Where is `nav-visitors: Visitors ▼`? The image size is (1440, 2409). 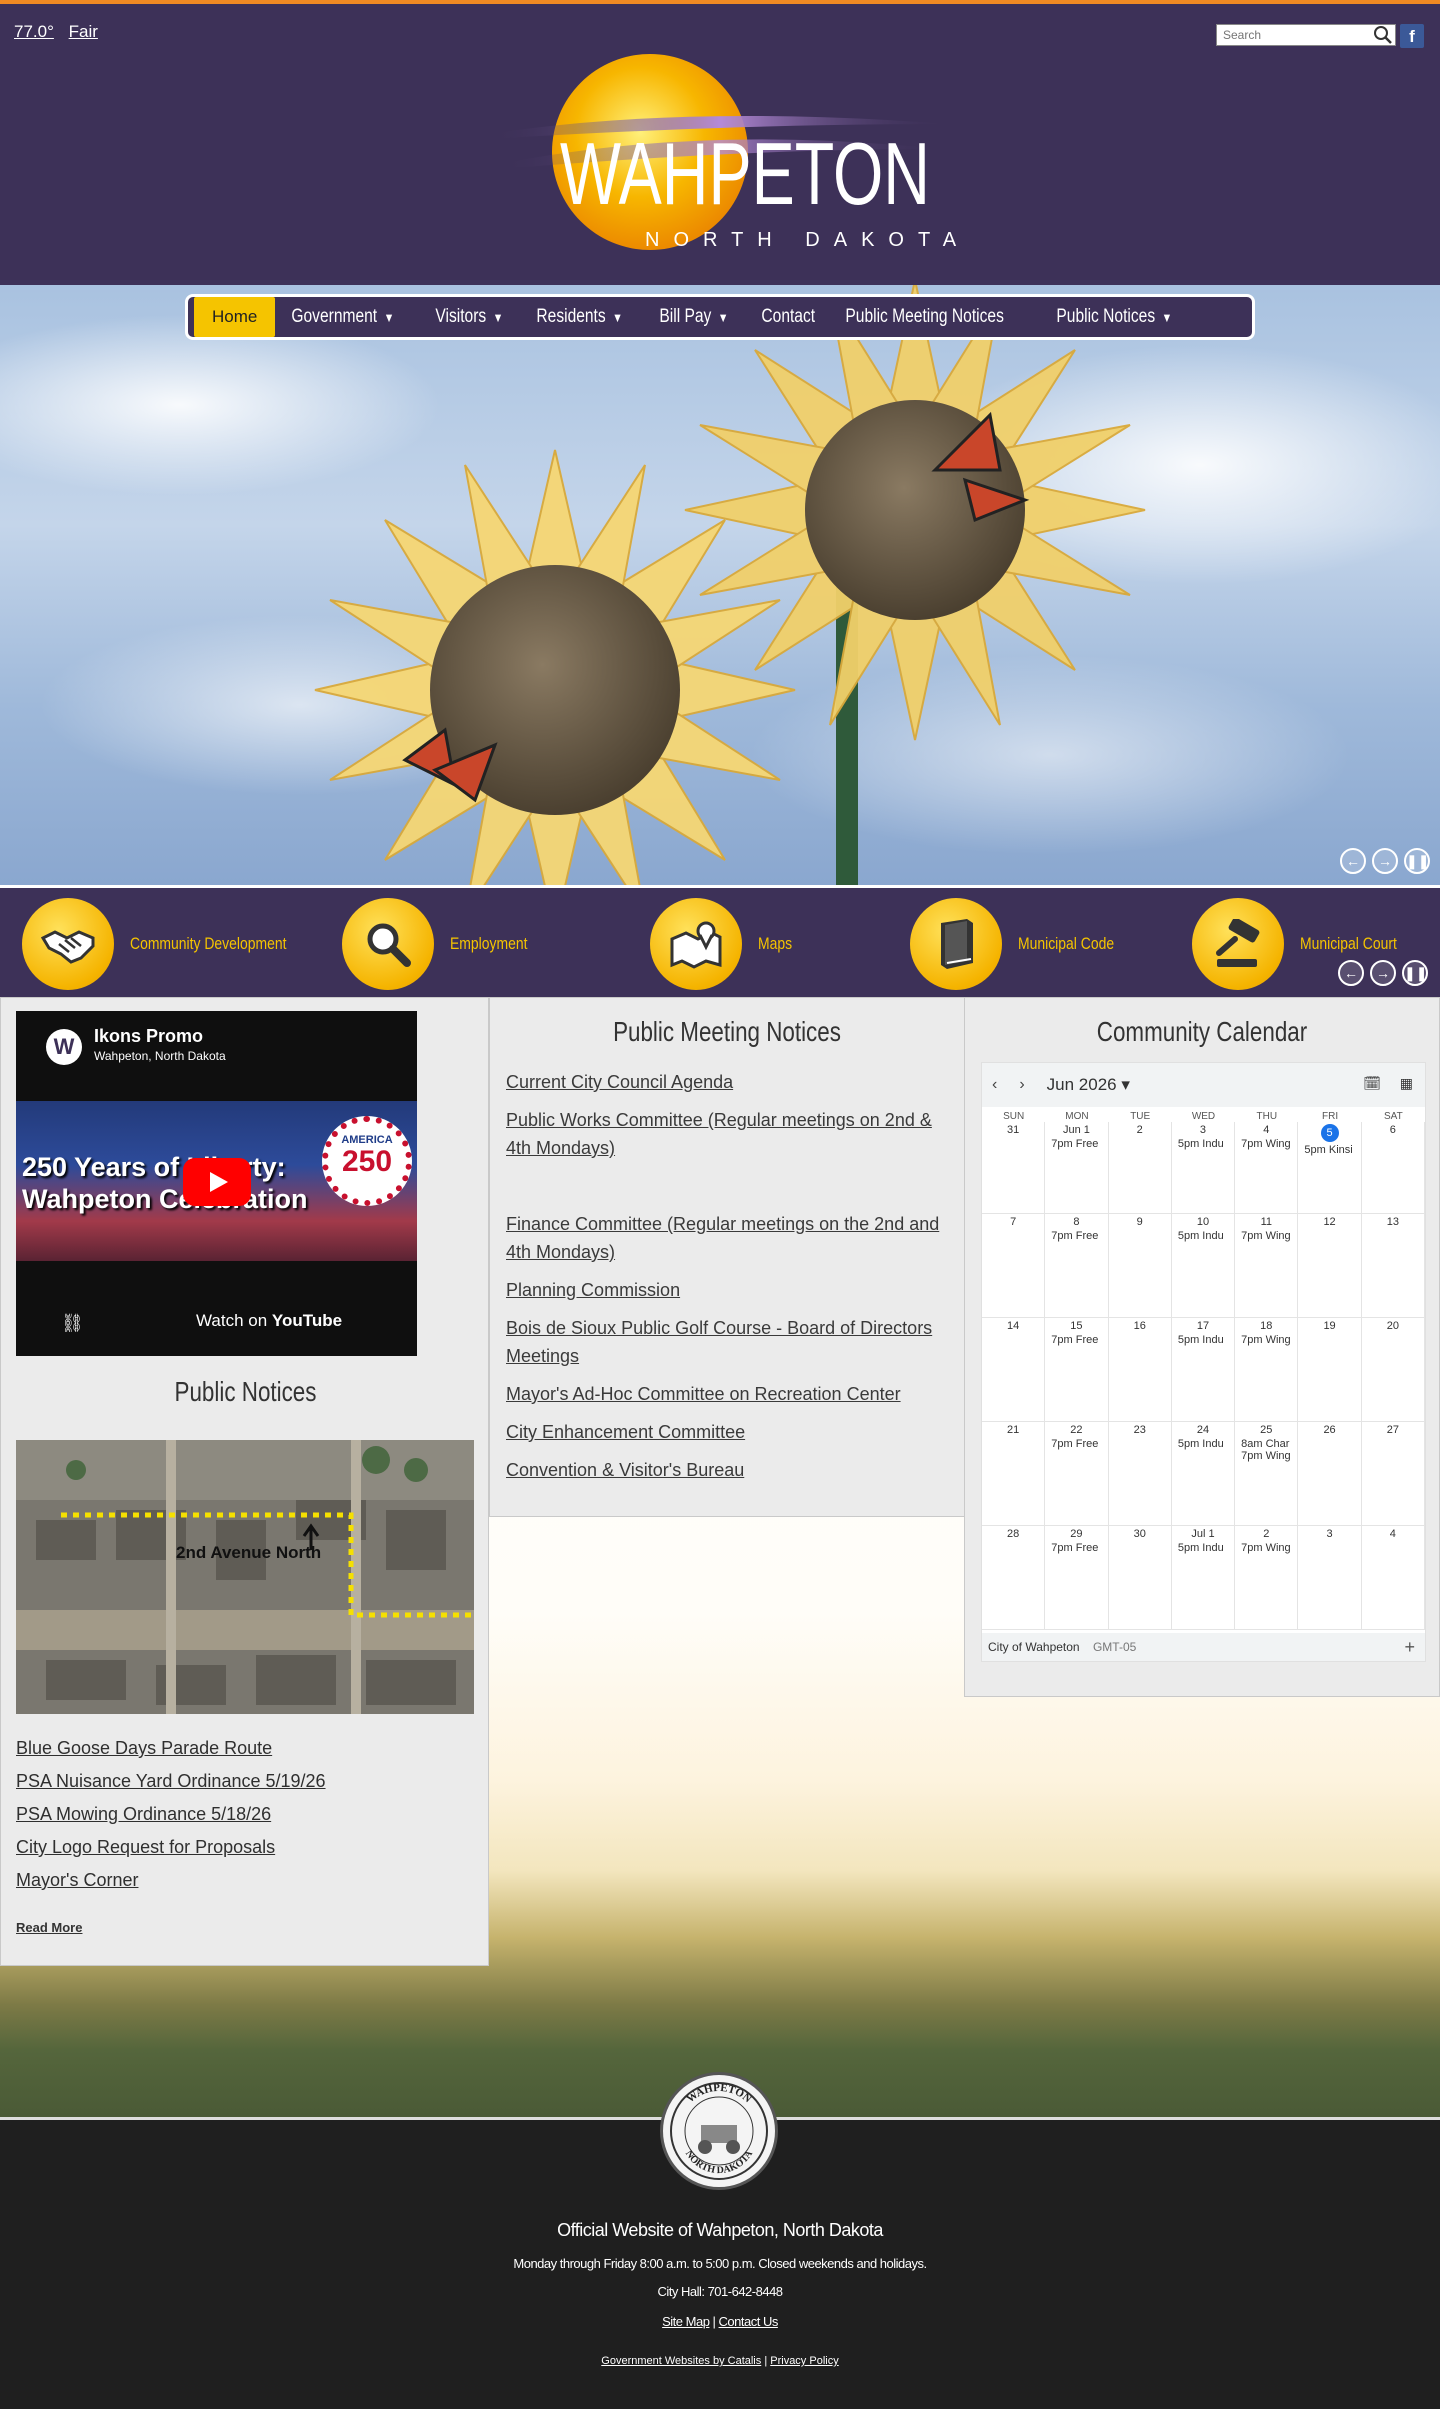
nav-visitors: Visitors ▼ is located at coordinates (469, 317).